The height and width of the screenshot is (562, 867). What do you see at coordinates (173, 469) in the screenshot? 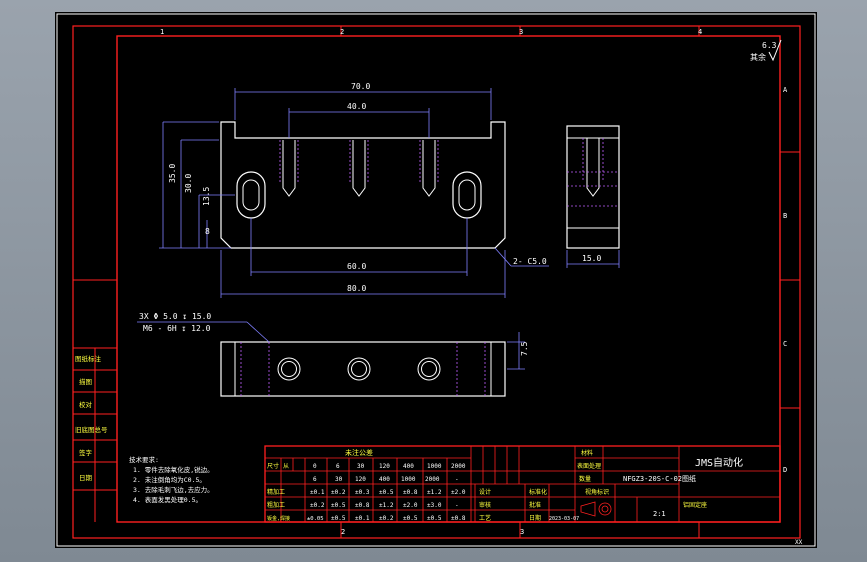
I see `svg-text: 1. 零件去除氧化皮,锐边。` at bounding box center [173, 469].